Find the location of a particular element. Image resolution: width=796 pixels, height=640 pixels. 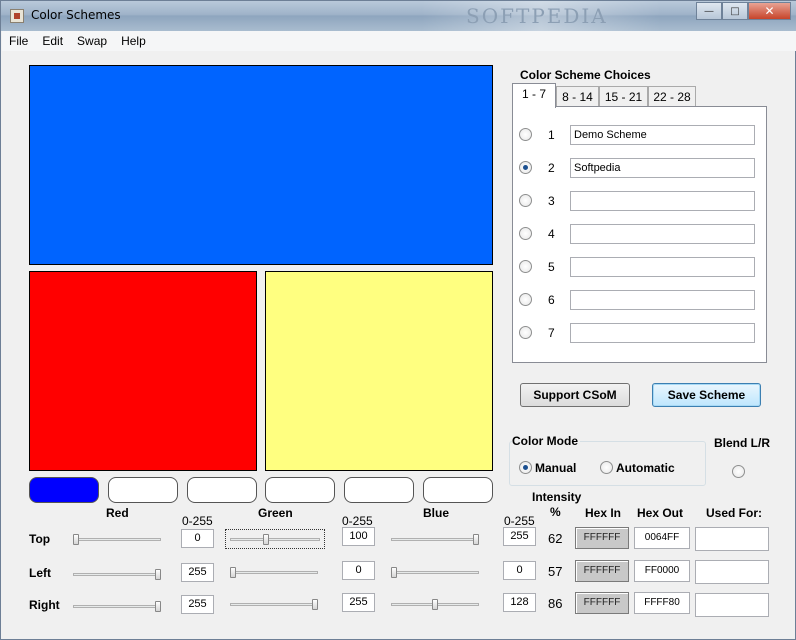

hex-in-header: Hex In is located at coordinates (603, 513).